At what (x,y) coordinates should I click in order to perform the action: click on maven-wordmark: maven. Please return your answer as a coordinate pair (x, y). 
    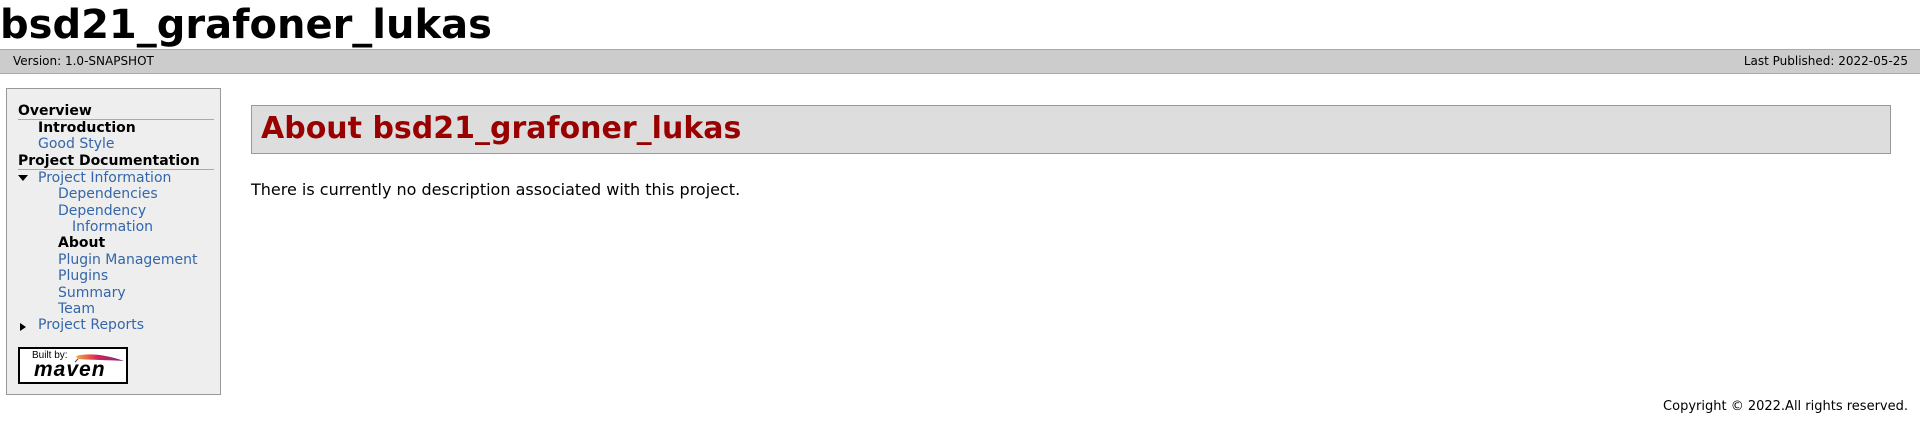
    Looking at the image, I should click on (70, 369).